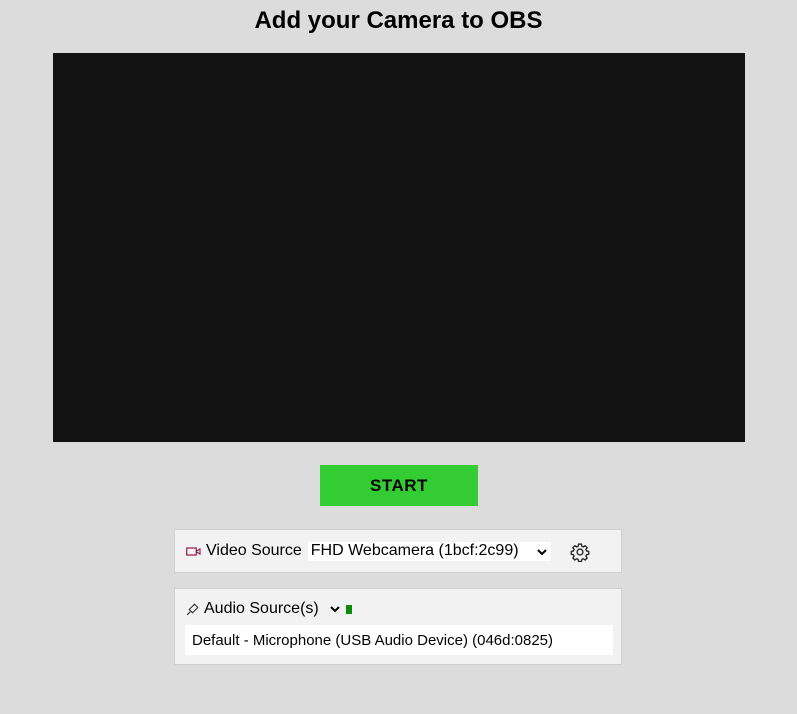  What do you see at coordinates (414, 550) in the screenshot?
I see `video-source-selected: FHD Webcamera (1bcf:2c99)` at bounding box center [414, 550].